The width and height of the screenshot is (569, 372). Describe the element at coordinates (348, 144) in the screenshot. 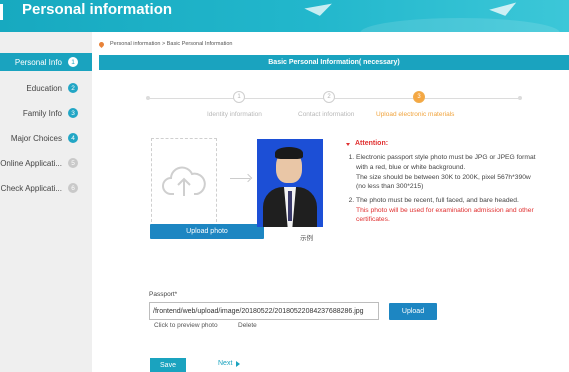

I see `caret-down-icon` at that location.